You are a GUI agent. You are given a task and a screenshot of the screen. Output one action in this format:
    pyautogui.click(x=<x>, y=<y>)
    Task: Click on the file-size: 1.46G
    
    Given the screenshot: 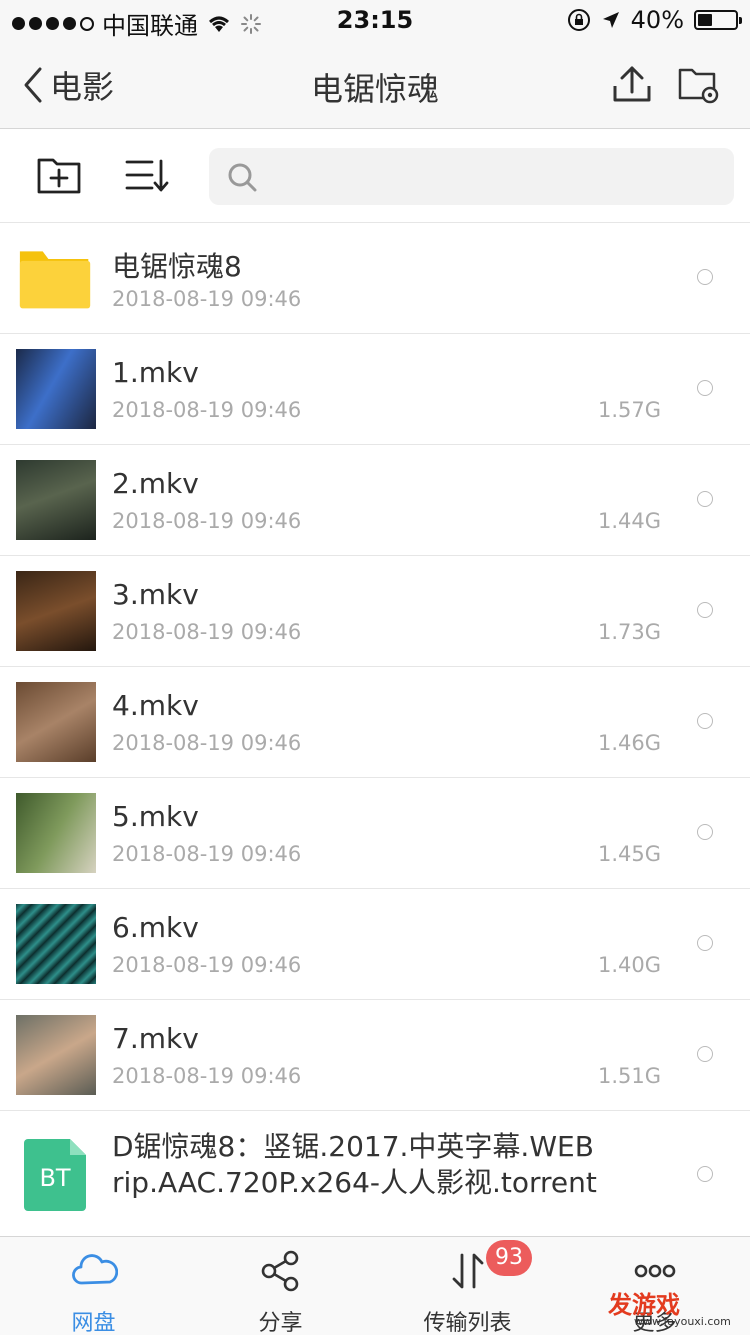 What is the action you would take?
    pyautogui.click(x=629, y=743)
    